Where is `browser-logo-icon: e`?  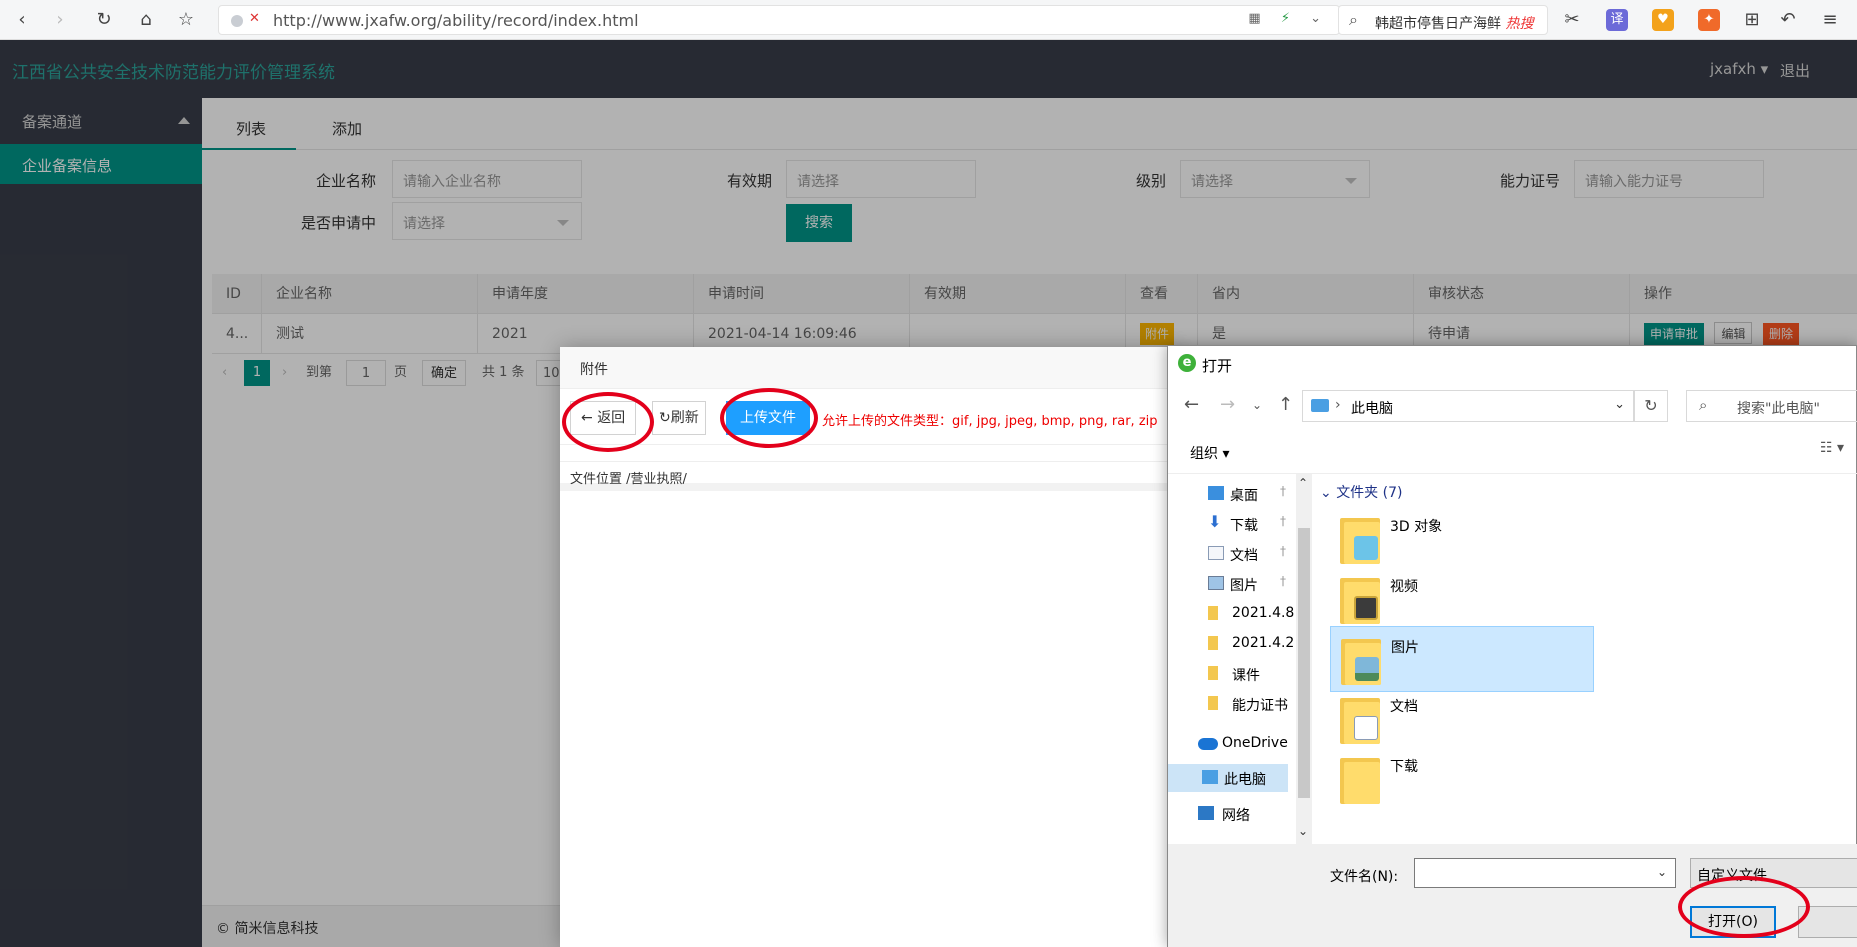 browser-logo-icon: e is located at coordinates (1187, 363).